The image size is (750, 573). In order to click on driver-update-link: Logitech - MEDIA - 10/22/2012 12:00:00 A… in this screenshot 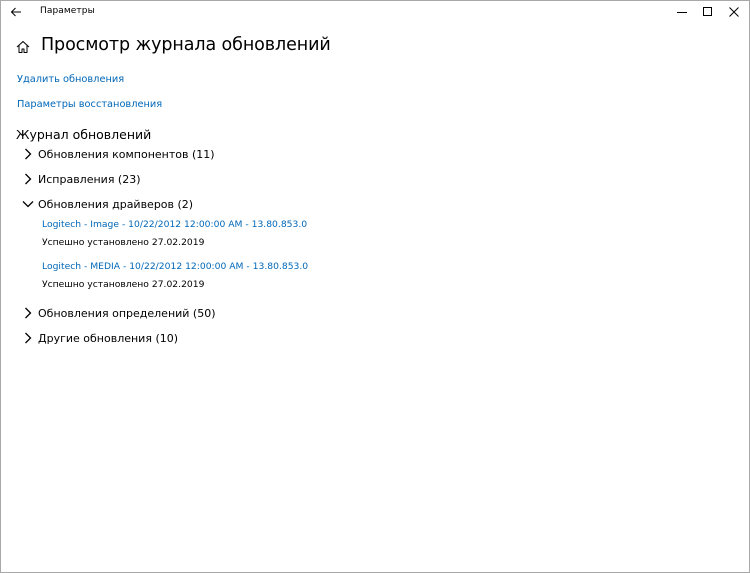, I will do `click(175, 266)`.